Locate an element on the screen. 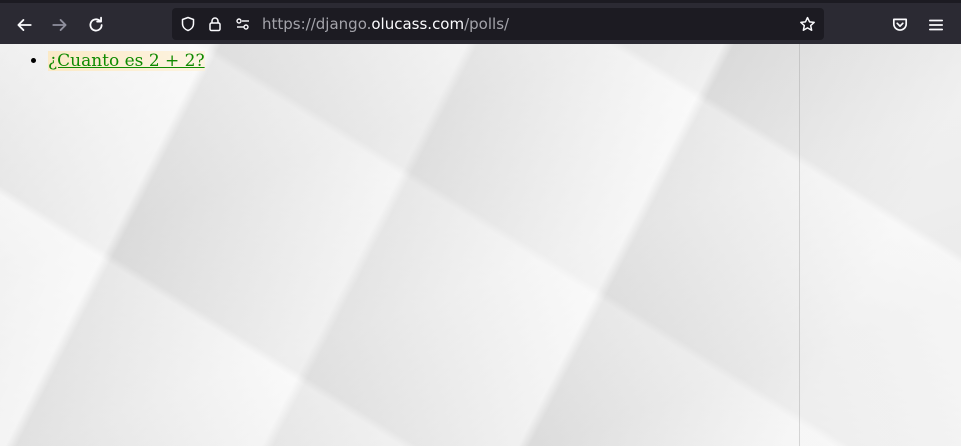  app-menu-button is located at coordinates (936, 25).